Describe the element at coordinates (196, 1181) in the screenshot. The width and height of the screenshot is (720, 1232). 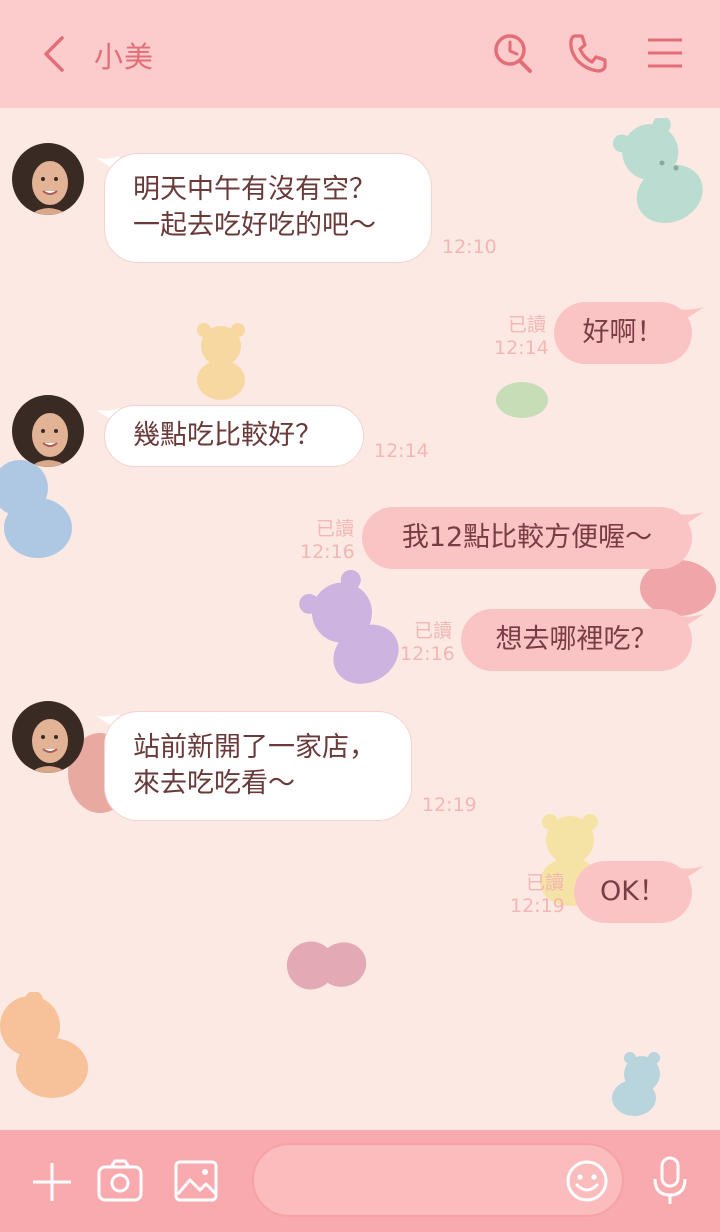
I see `image-icon` at that location.